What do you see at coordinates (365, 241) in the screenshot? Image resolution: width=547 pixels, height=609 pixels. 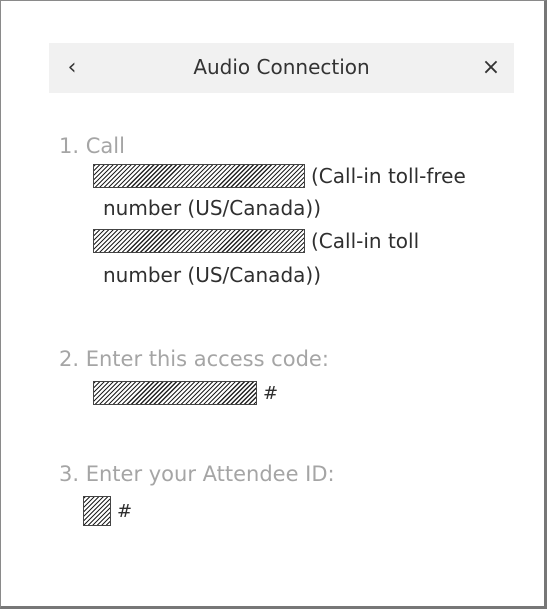 I see `toll-label: (Call-in toll` at bounding box center [365, 241].